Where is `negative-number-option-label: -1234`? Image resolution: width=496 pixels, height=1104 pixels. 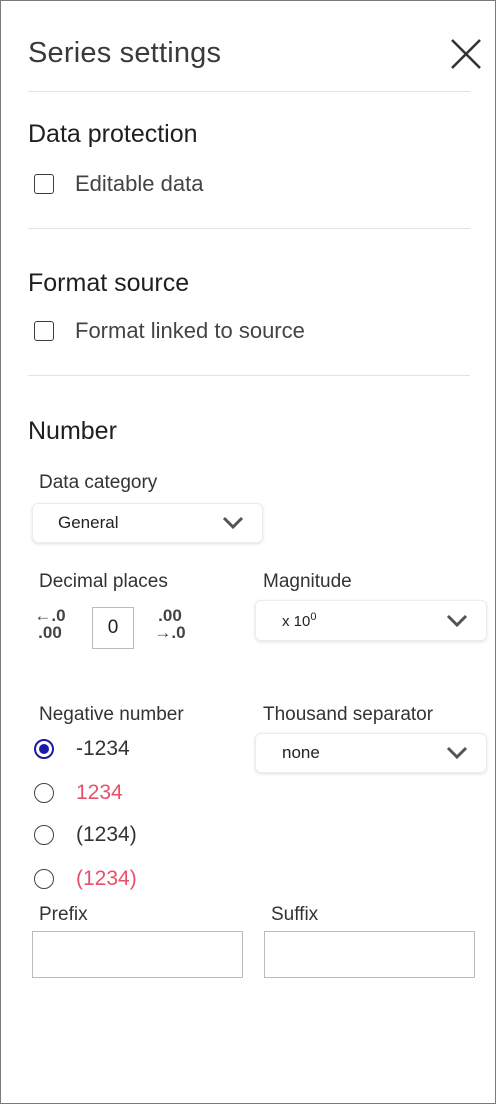 negative-number-option-label: -1234 is located at coordinates (103, 748).